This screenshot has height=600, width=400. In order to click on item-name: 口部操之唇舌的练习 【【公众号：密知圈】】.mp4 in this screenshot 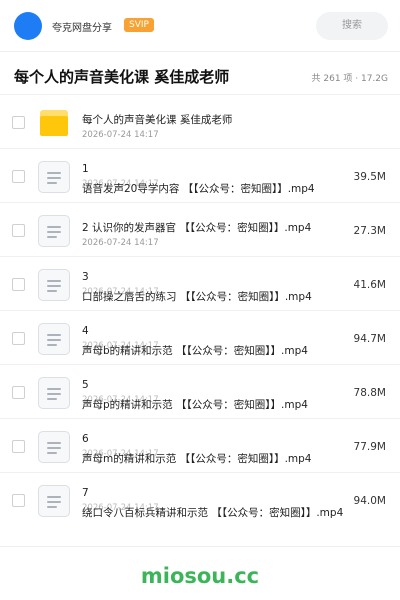, I will do `click(197, 297)`.